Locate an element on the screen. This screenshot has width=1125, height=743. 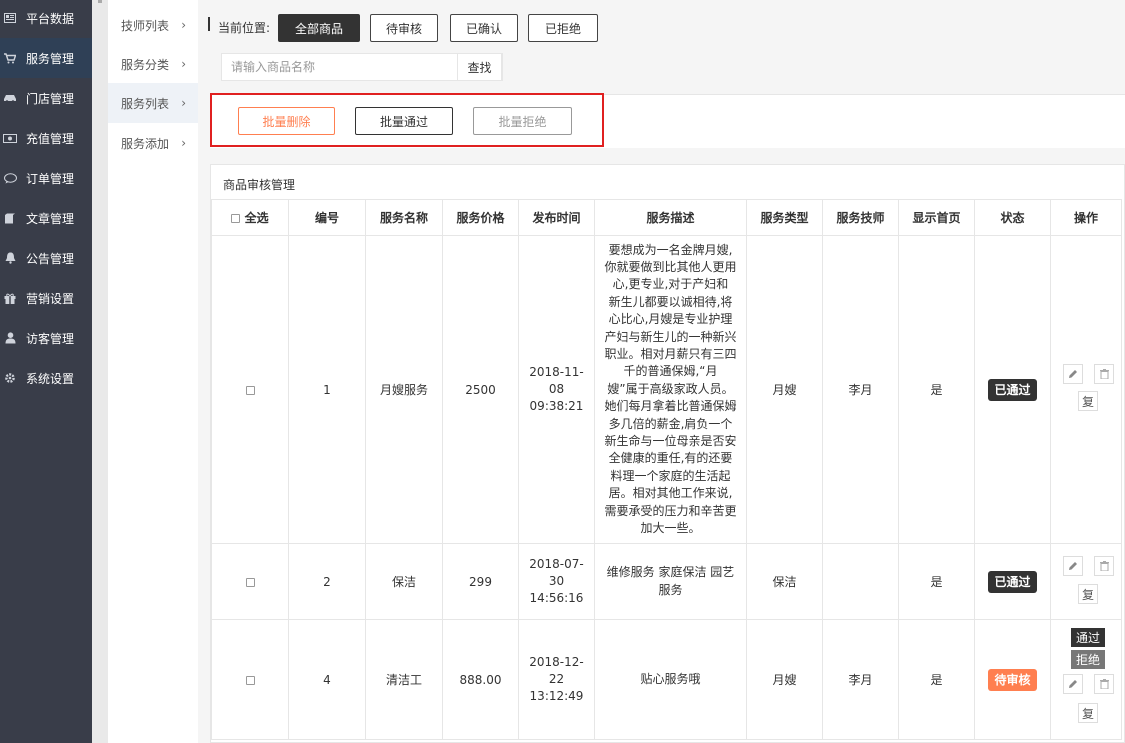
sidebar-item-label: 访客管理 is located at coordinates (50, 338).